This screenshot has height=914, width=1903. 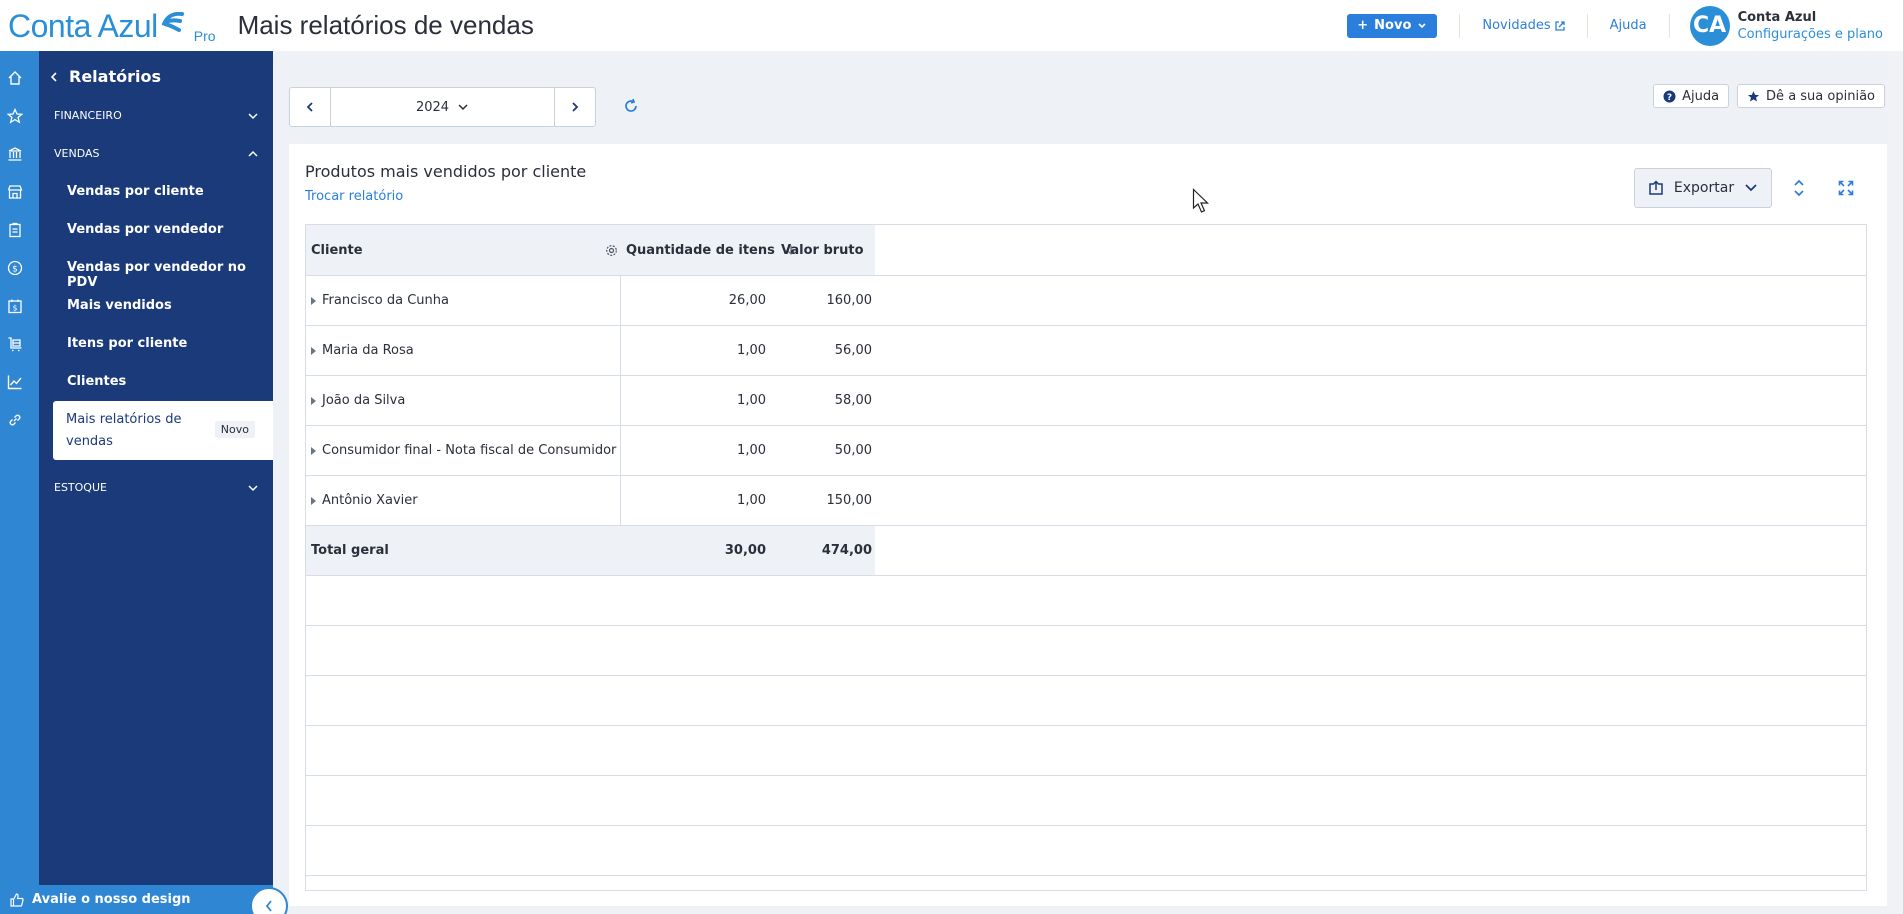 What do you see at coordinates (127, 343) in the screenshot?
I see `menu-item-itens-por-cliente: Itens por cliente` at bounding box center [127, 343].